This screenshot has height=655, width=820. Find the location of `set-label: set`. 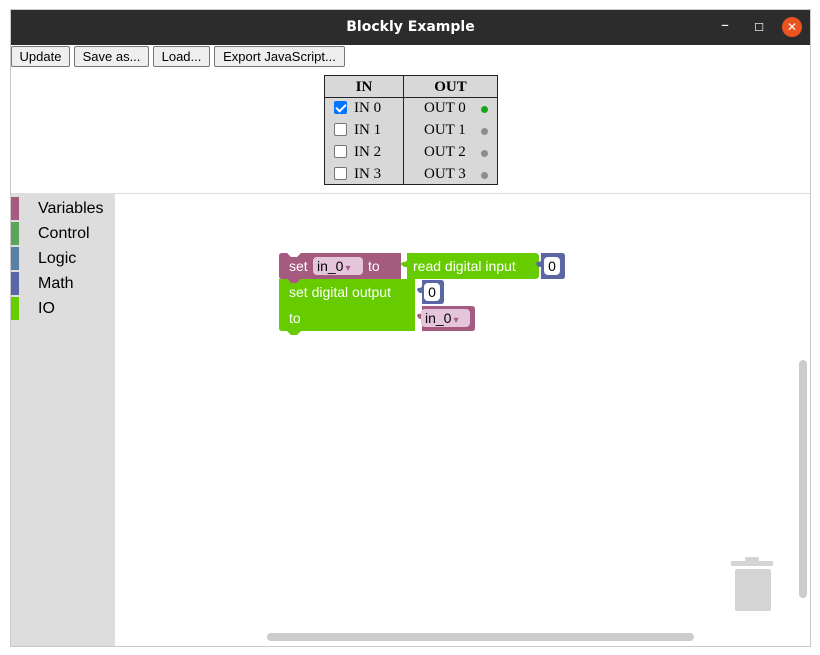

set-label: set is located at coordinates (298, 266).